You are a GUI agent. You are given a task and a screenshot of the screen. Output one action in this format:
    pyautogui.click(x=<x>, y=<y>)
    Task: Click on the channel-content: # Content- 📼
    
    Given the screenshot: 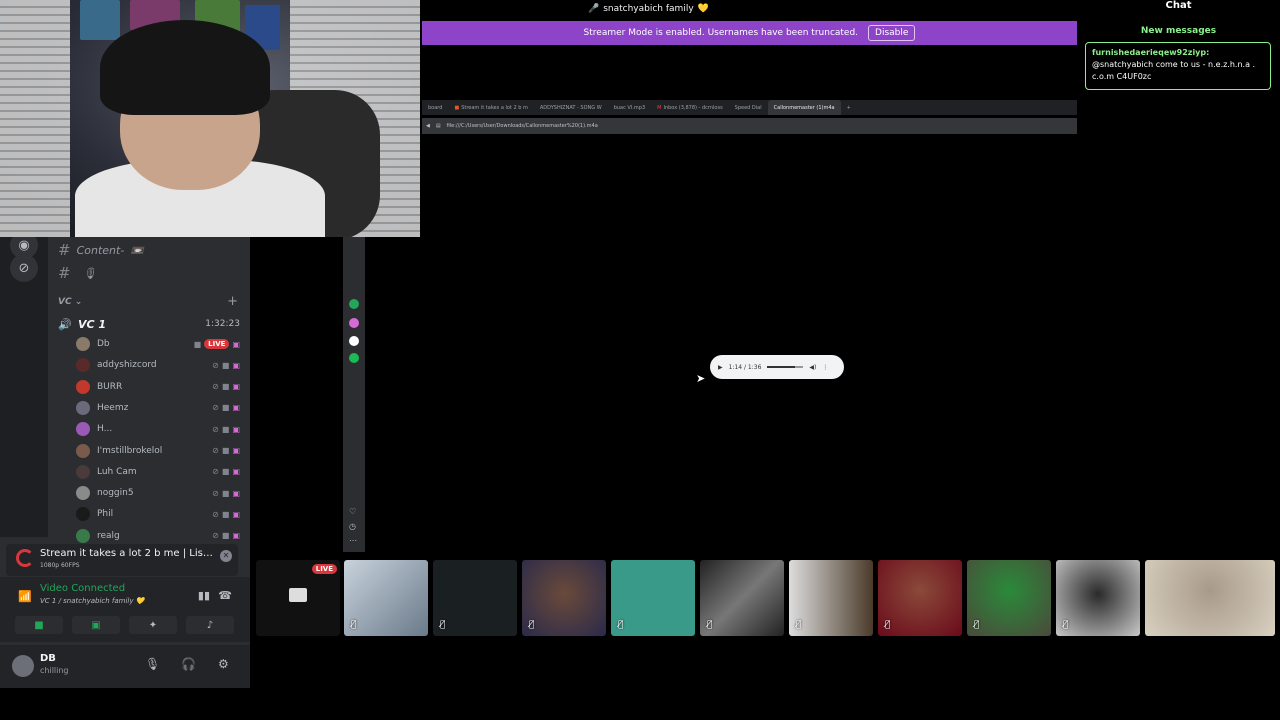 What is the action you would take?
    pyautogui.click(x=101, y=250)
    